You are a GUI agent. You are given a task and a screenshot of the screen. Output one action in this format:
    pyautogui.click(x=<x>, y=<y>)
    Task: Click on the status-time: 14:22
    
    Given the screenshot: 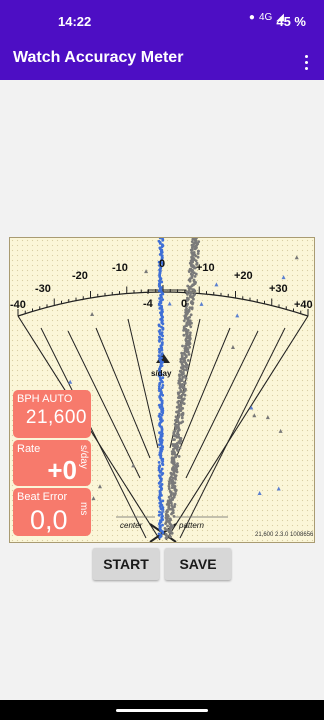 What is the action you would take?
    pyautogui.click(x=75, y=21)
    